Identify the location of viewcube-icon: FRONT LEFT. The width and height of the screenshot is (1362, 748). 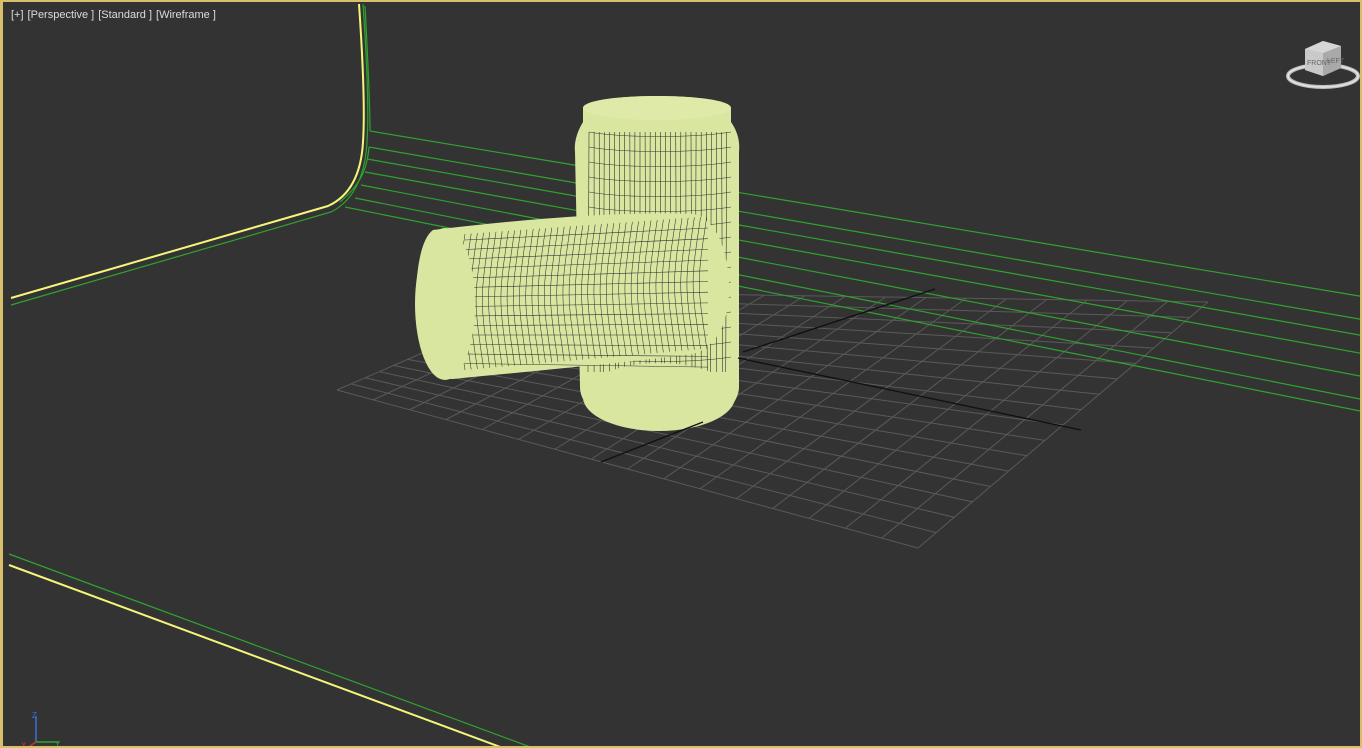
(1323, 64).